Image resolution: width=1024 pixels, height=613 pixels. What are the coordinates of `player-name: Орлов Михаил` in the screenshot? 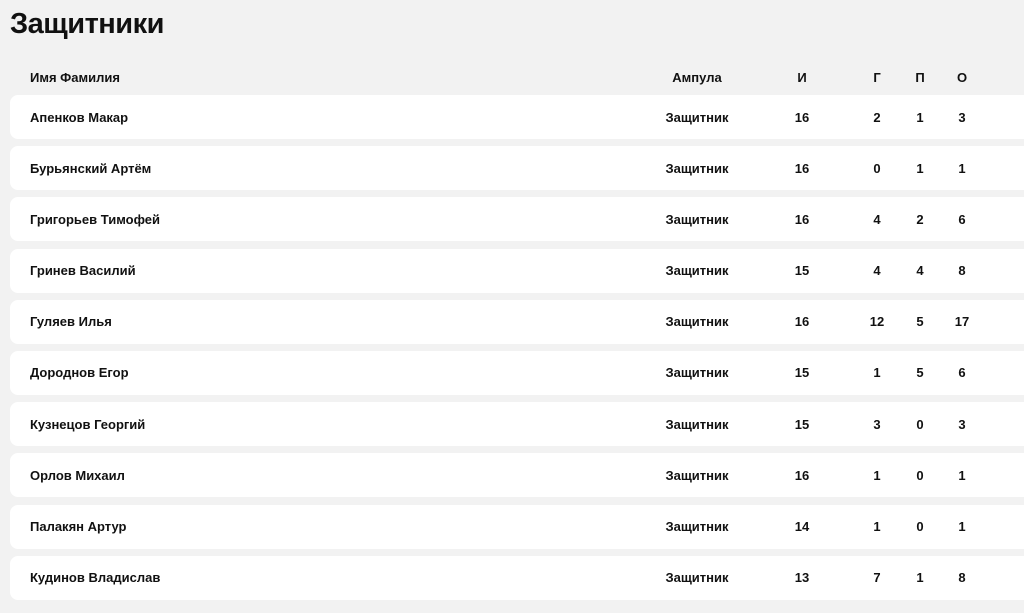 It's located at (77, 475).